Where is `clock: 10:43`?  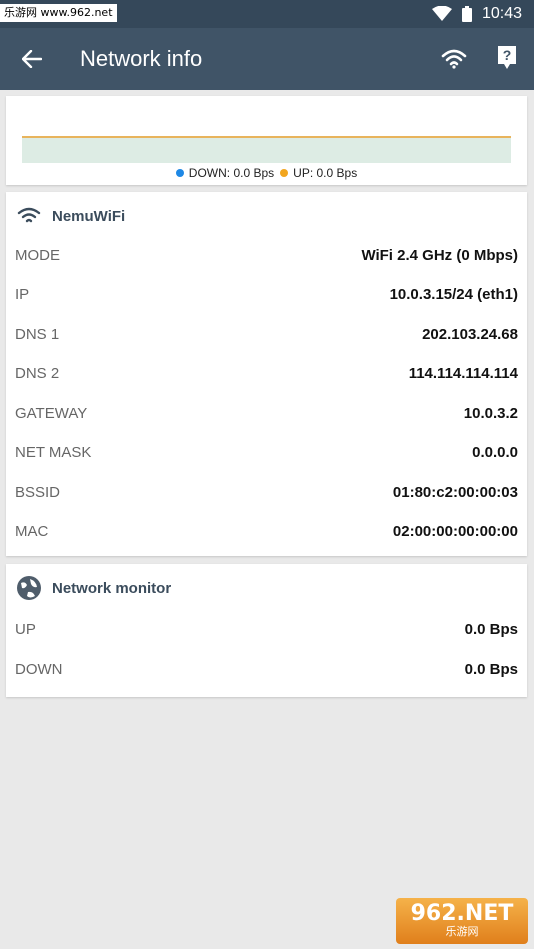
clock: 10:43 is located at coordinates (501, 13).